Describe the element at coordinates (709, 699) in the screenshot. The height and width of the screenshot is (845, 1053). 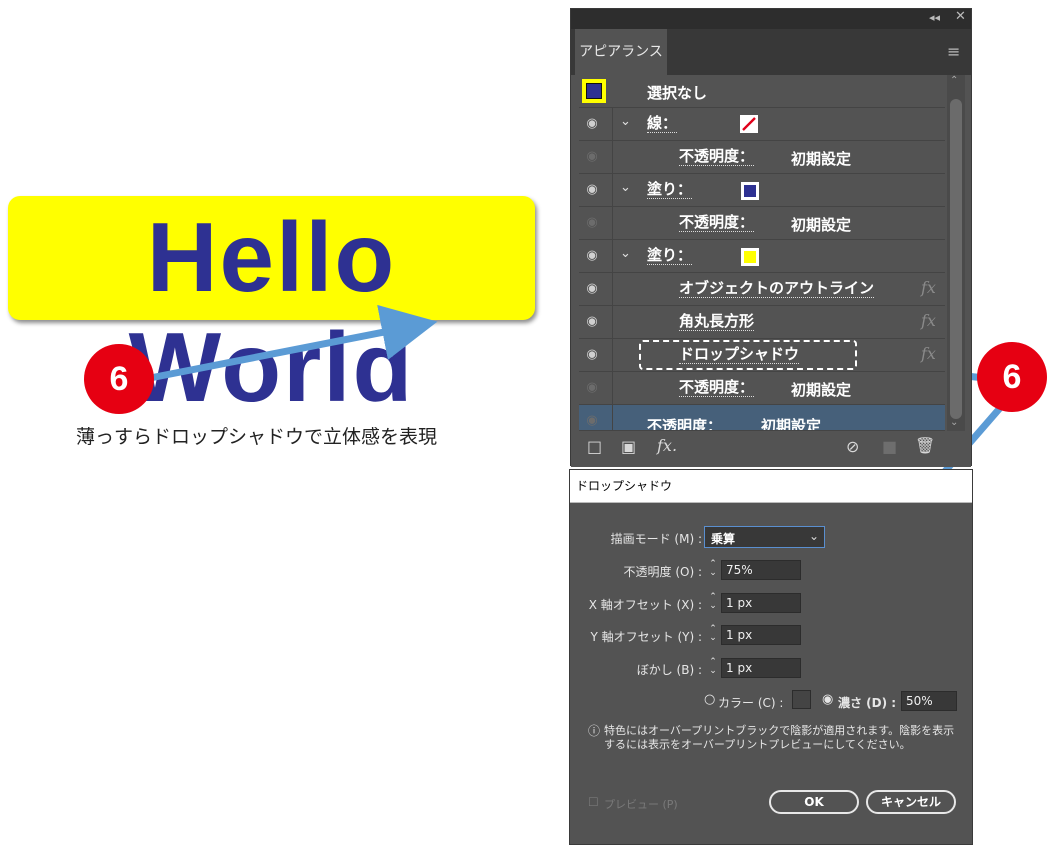
I see `radio-color: ○` at that location.